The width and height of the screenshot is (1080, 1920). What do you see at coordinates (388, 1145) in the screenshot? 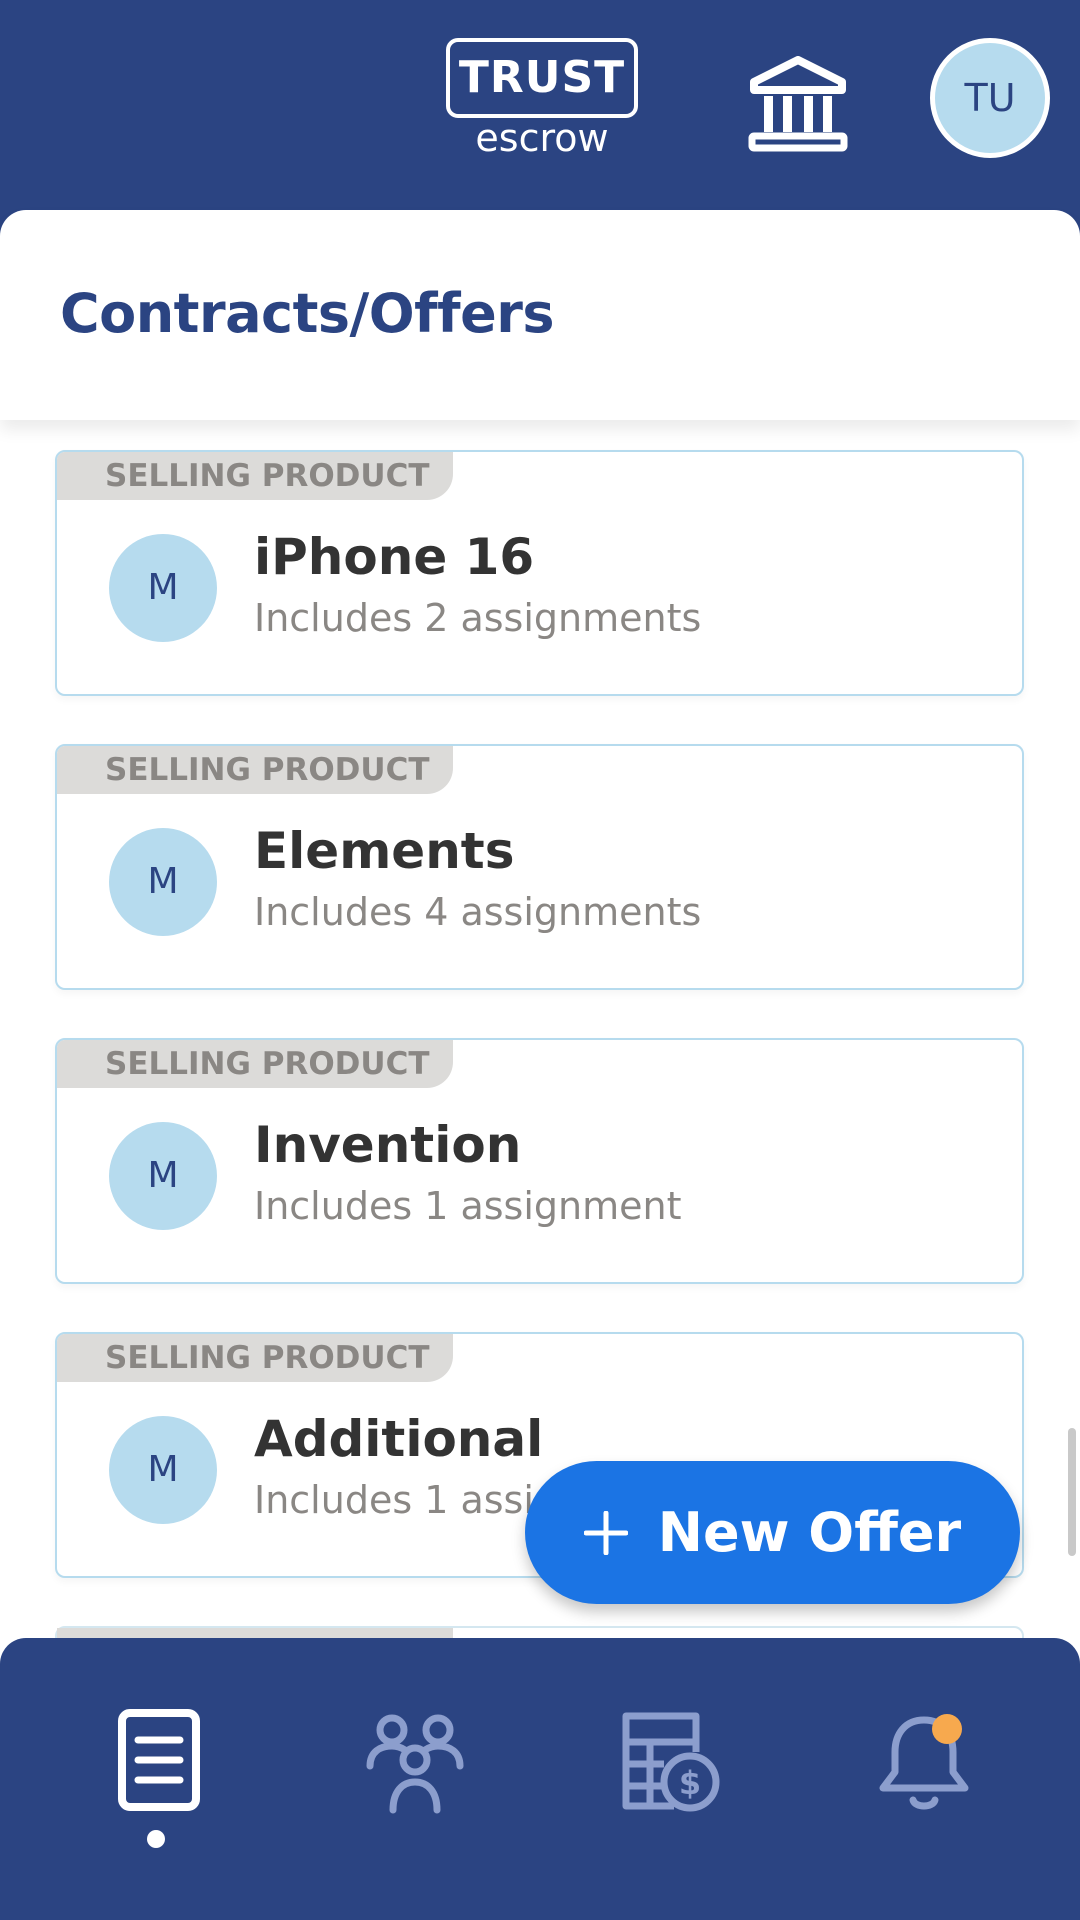
I see `contract-title: Invention` at bounding box center [388, 1145].